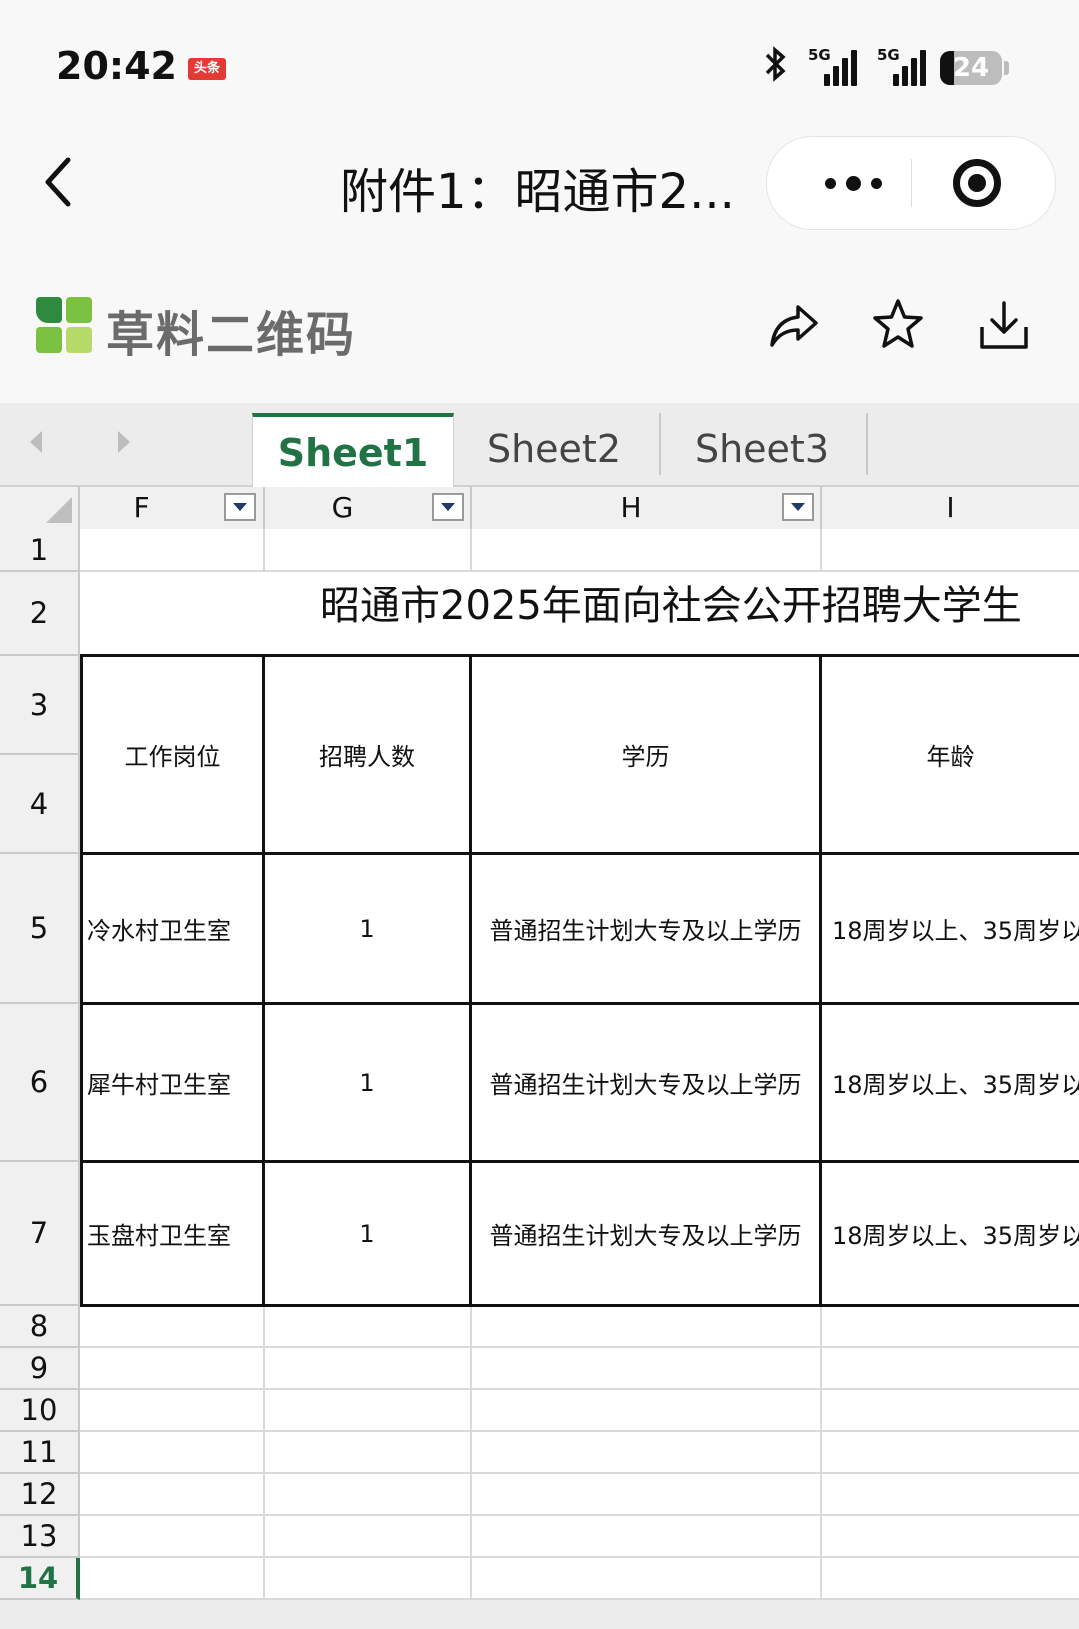 This screenshot has height=1629, width=1079. I want to click on brand-toolbar: 草料二维码, so click(539, 324).